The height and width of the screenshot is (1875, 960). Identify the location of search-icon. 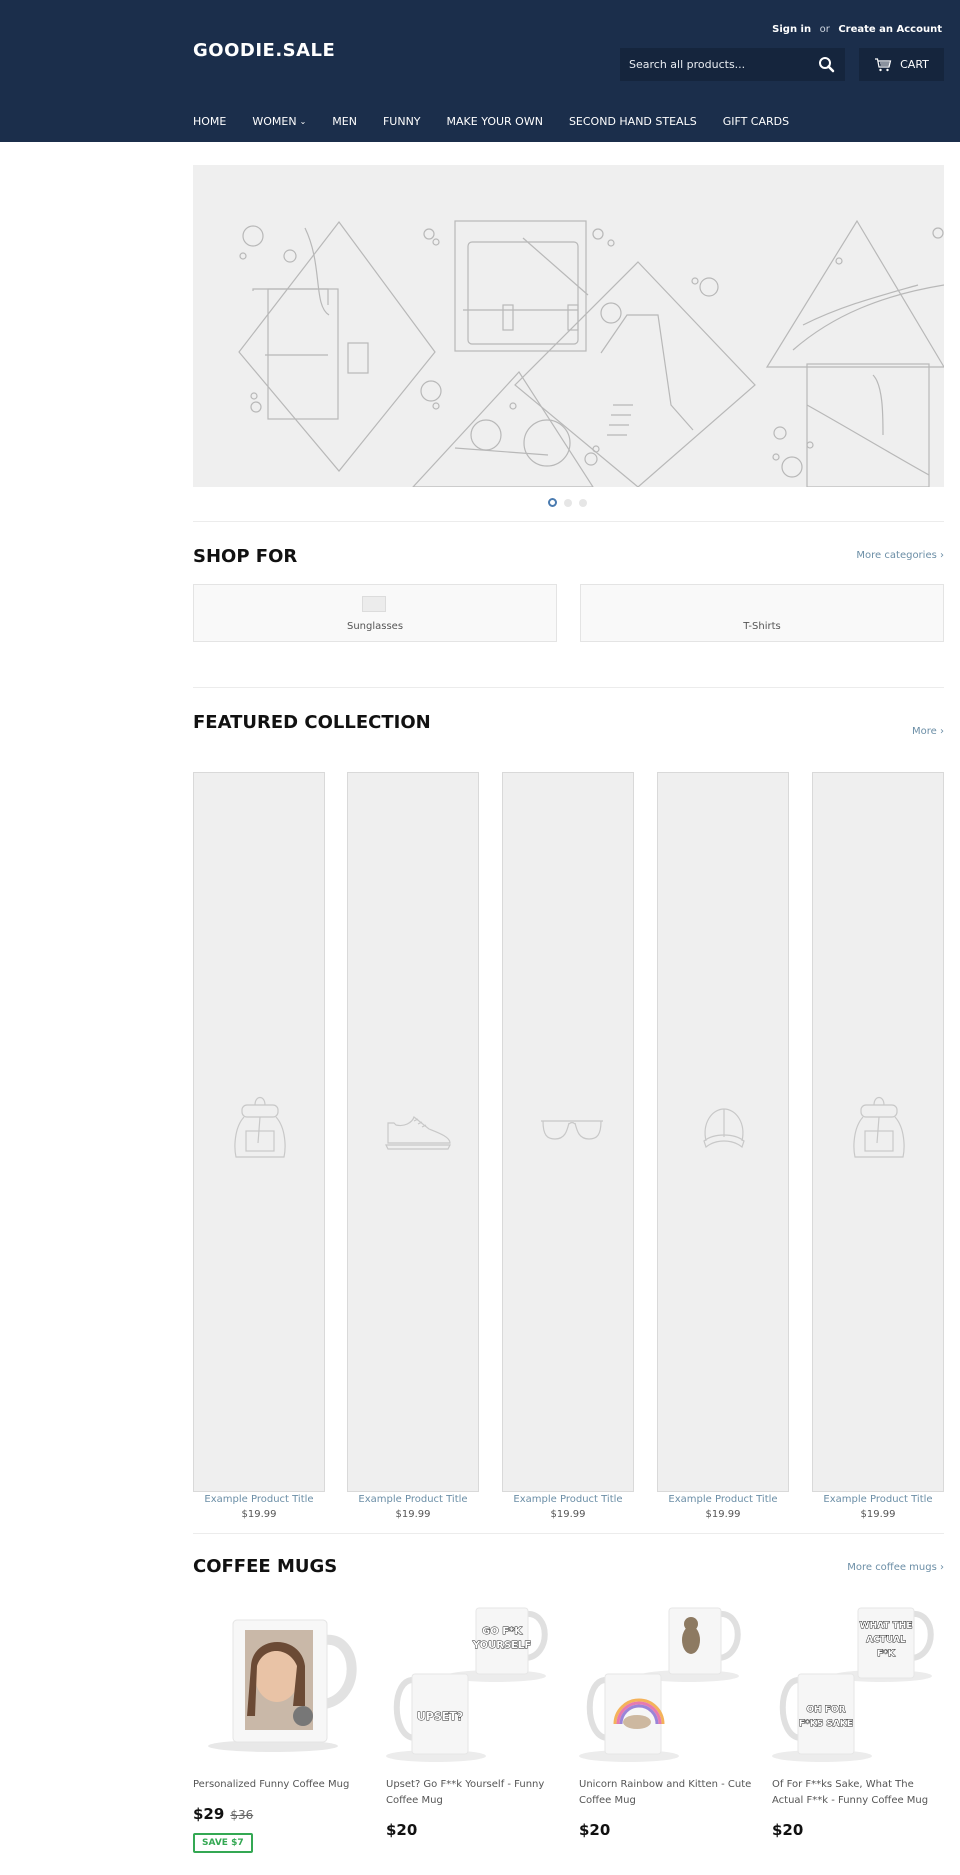
(827, 65).